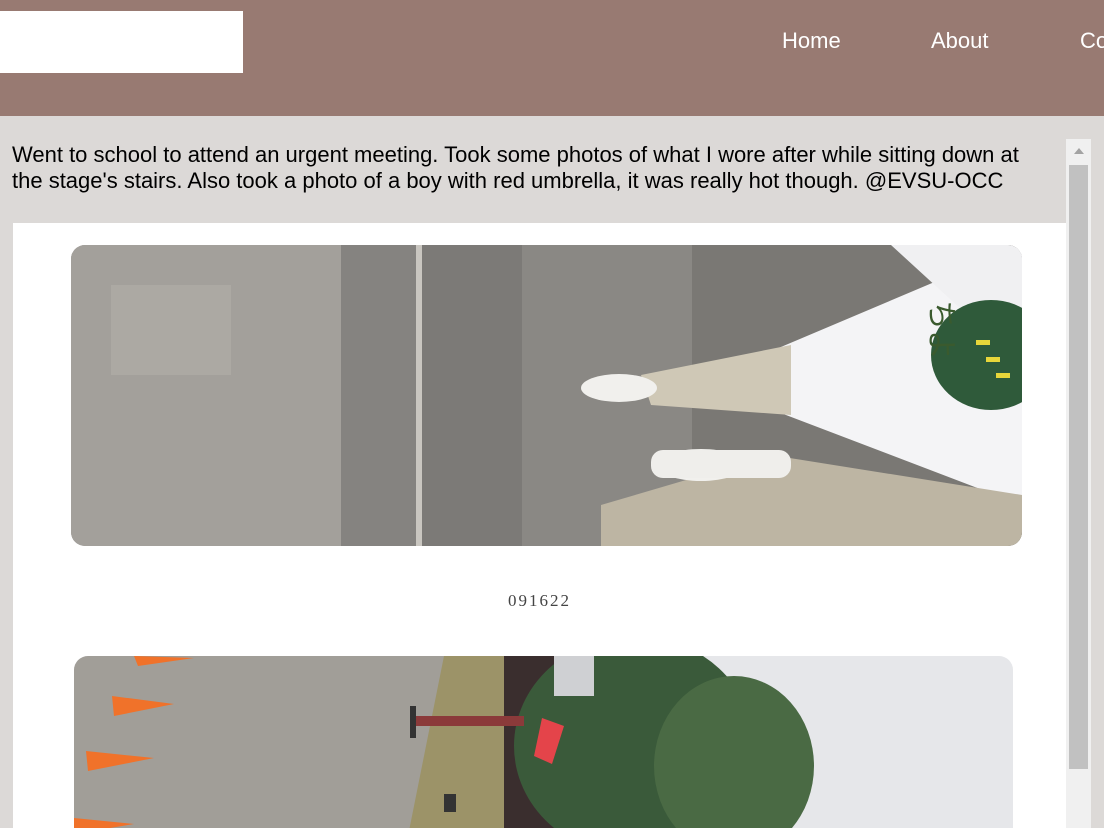 The height and width of the screenshot is (828, 1104). What do you see at coordinates (960, 41) in the screenshot?
I see `nav-link-about: About` at bounding box center [960, 41].